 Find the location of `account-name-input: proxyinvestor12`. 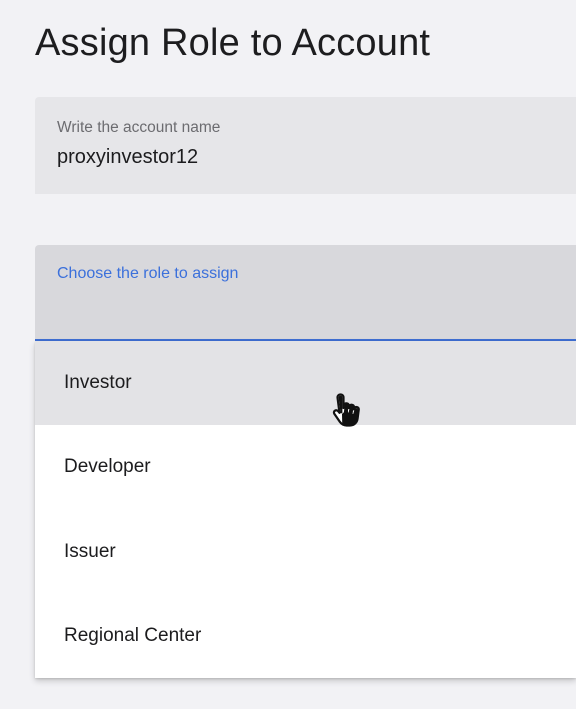

account-name-input: proxyinvestor12 is located at coordinates (127, 157).